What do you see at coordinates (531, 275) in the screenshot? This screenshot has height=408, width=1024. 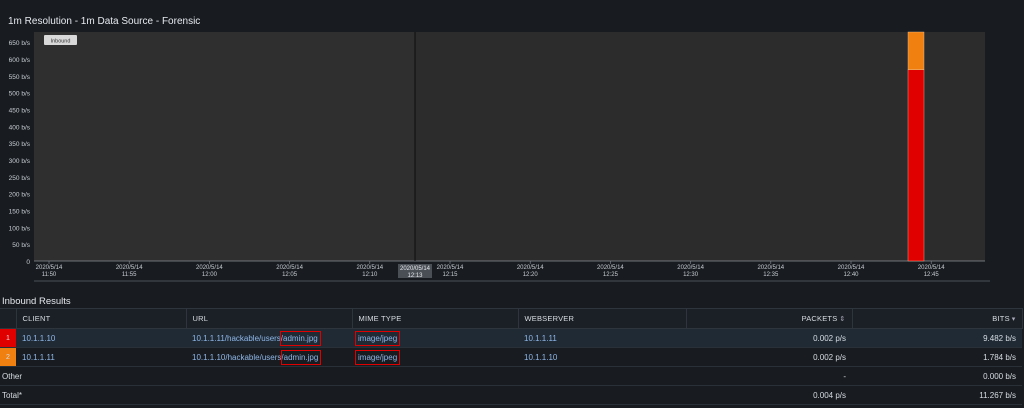 I see `x-tick-time: 12:20` at bounding box center [531, 275].